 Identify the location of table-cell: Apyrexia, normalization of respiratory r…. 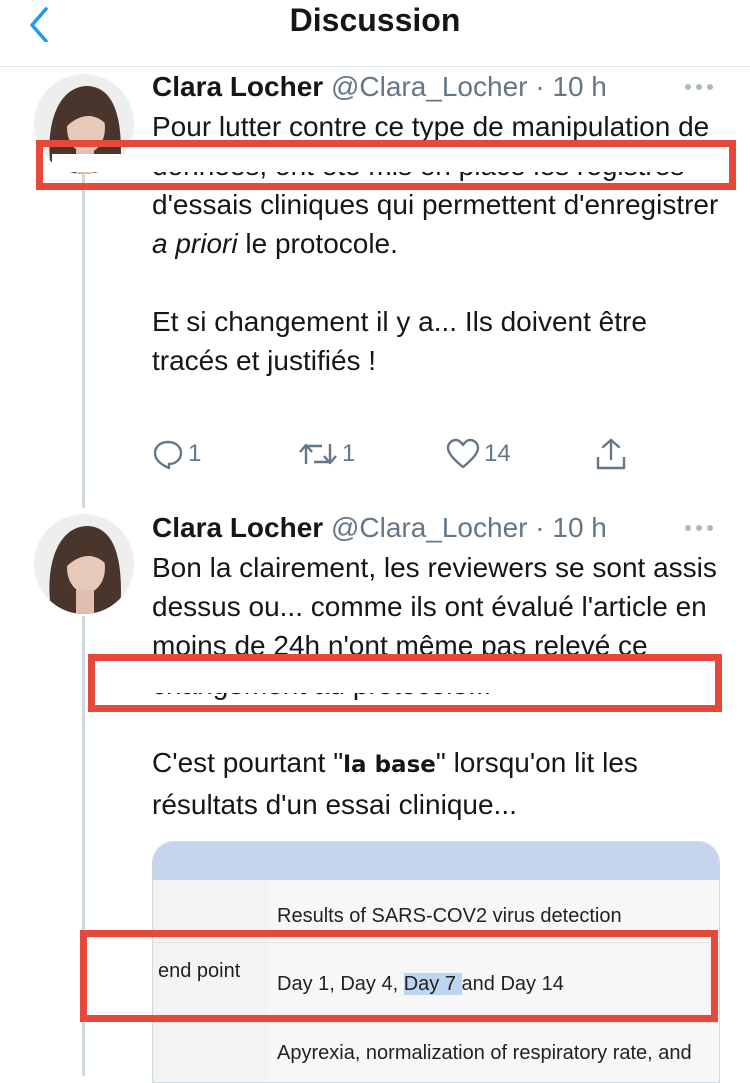
(484, 1053).